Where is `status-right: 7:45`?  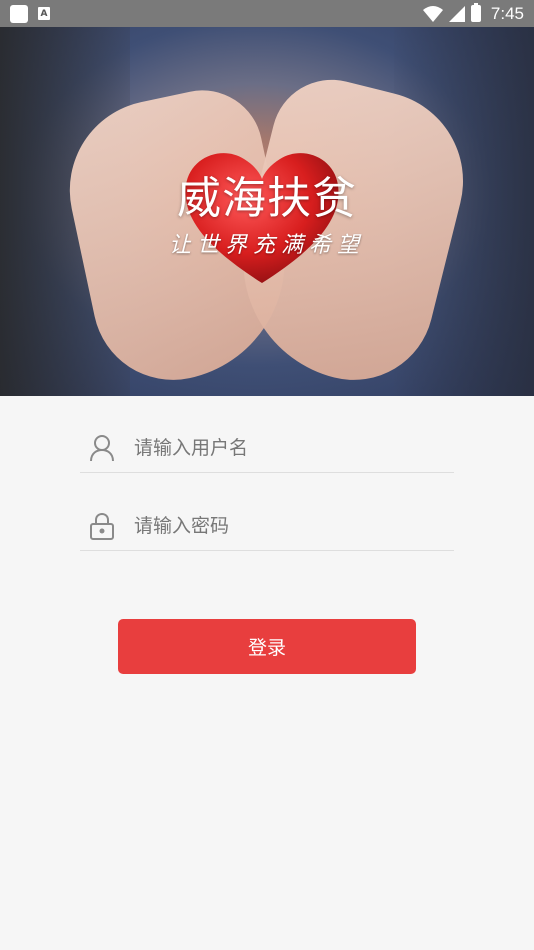
status-right: 7:45 is located at coordinates (473, 13).